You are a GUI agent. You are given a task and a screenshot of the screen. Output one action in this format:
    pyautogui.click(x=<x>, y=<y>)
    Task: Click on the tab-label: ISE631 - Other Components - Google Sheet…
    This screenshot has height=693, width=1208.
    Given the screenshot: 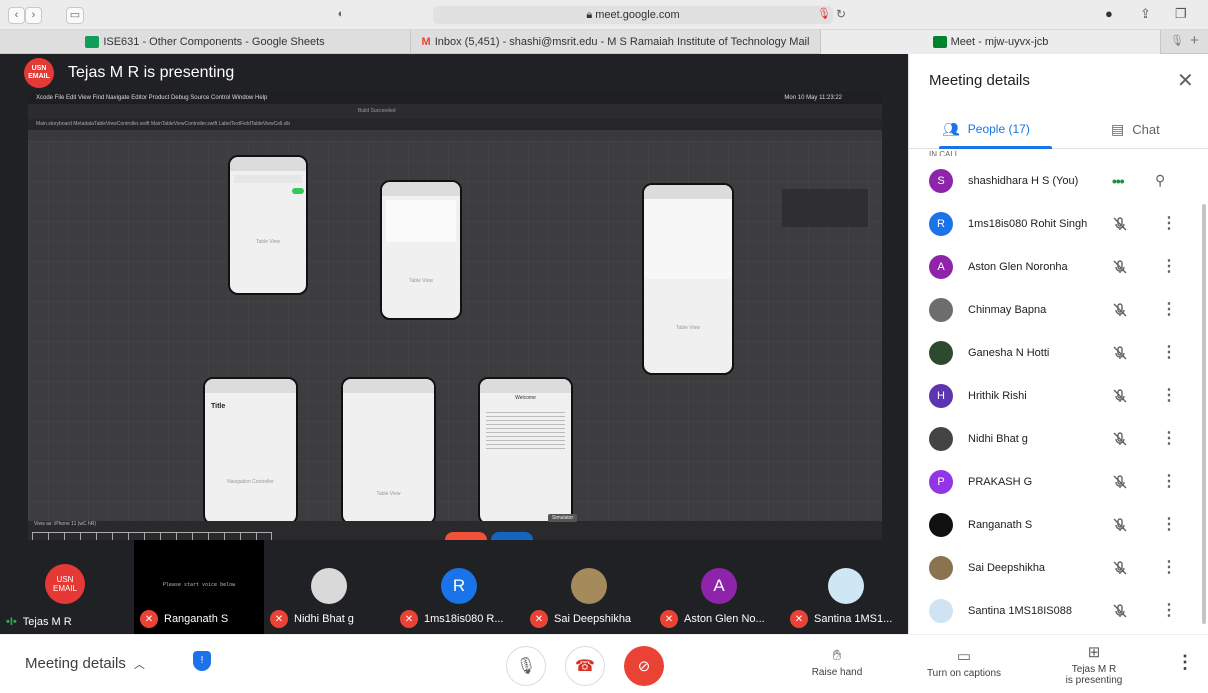 What is the action you would take?
    pyautogui.click(x=214, y=42)
    